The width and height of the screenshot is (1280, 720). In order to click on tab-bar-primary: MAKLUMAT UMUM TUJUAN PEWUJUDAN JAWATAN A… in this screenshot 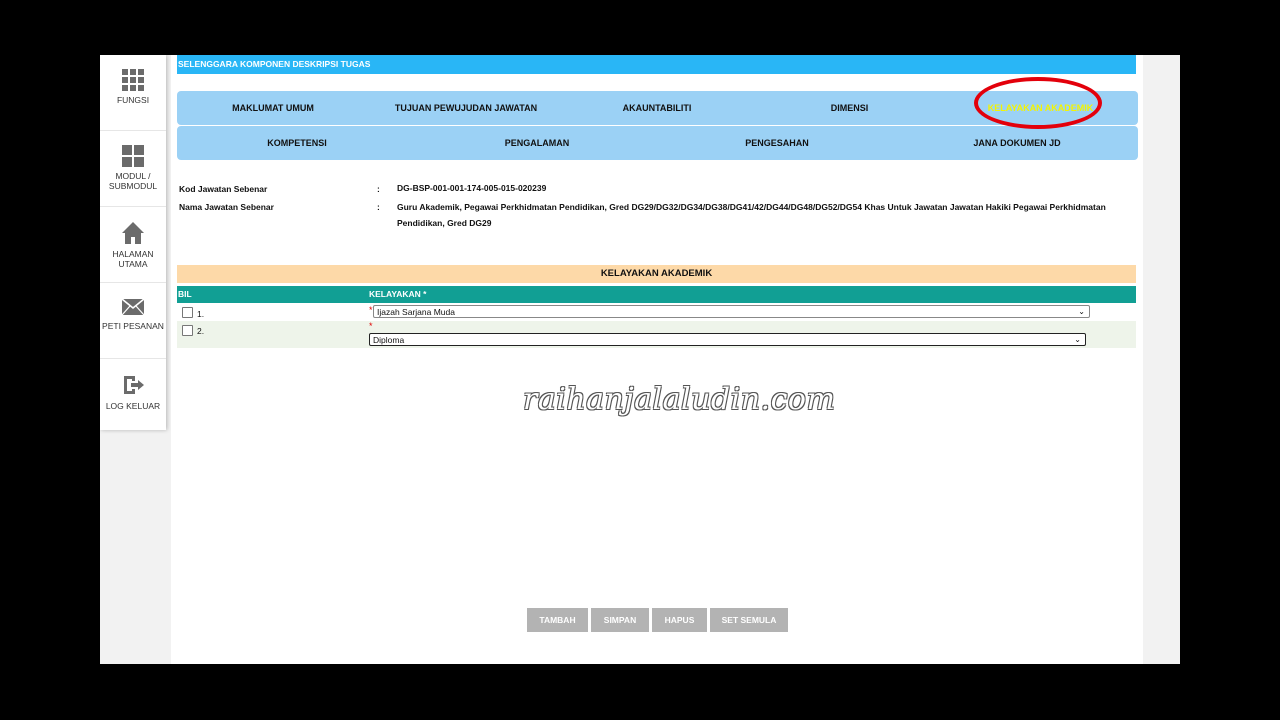, I will do `click(657, 108)`.